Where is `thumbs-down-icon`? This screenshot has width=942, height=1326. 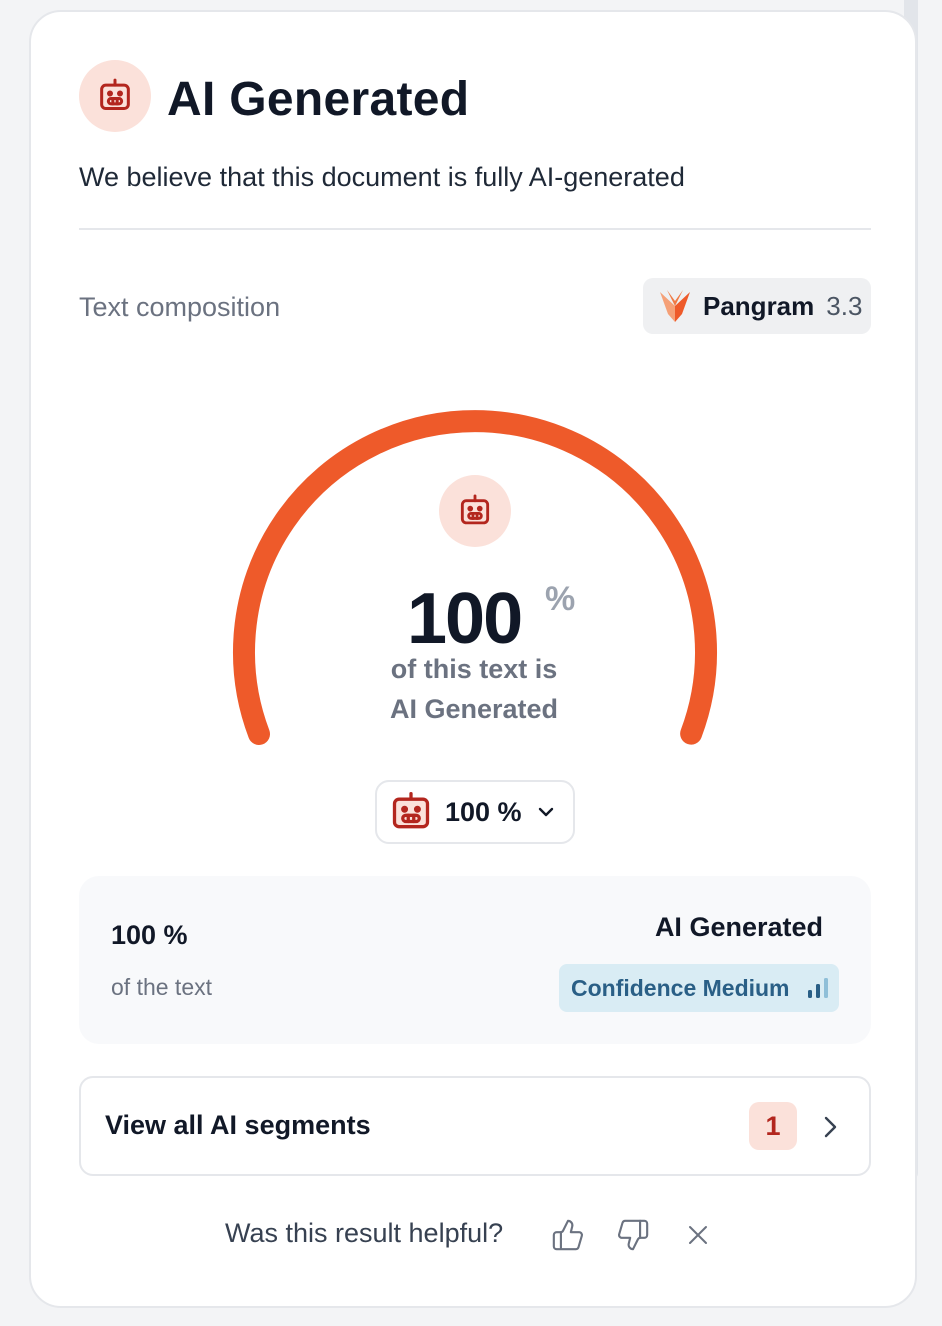
thumbs-down-icon is located at coordinates (633, 1235).